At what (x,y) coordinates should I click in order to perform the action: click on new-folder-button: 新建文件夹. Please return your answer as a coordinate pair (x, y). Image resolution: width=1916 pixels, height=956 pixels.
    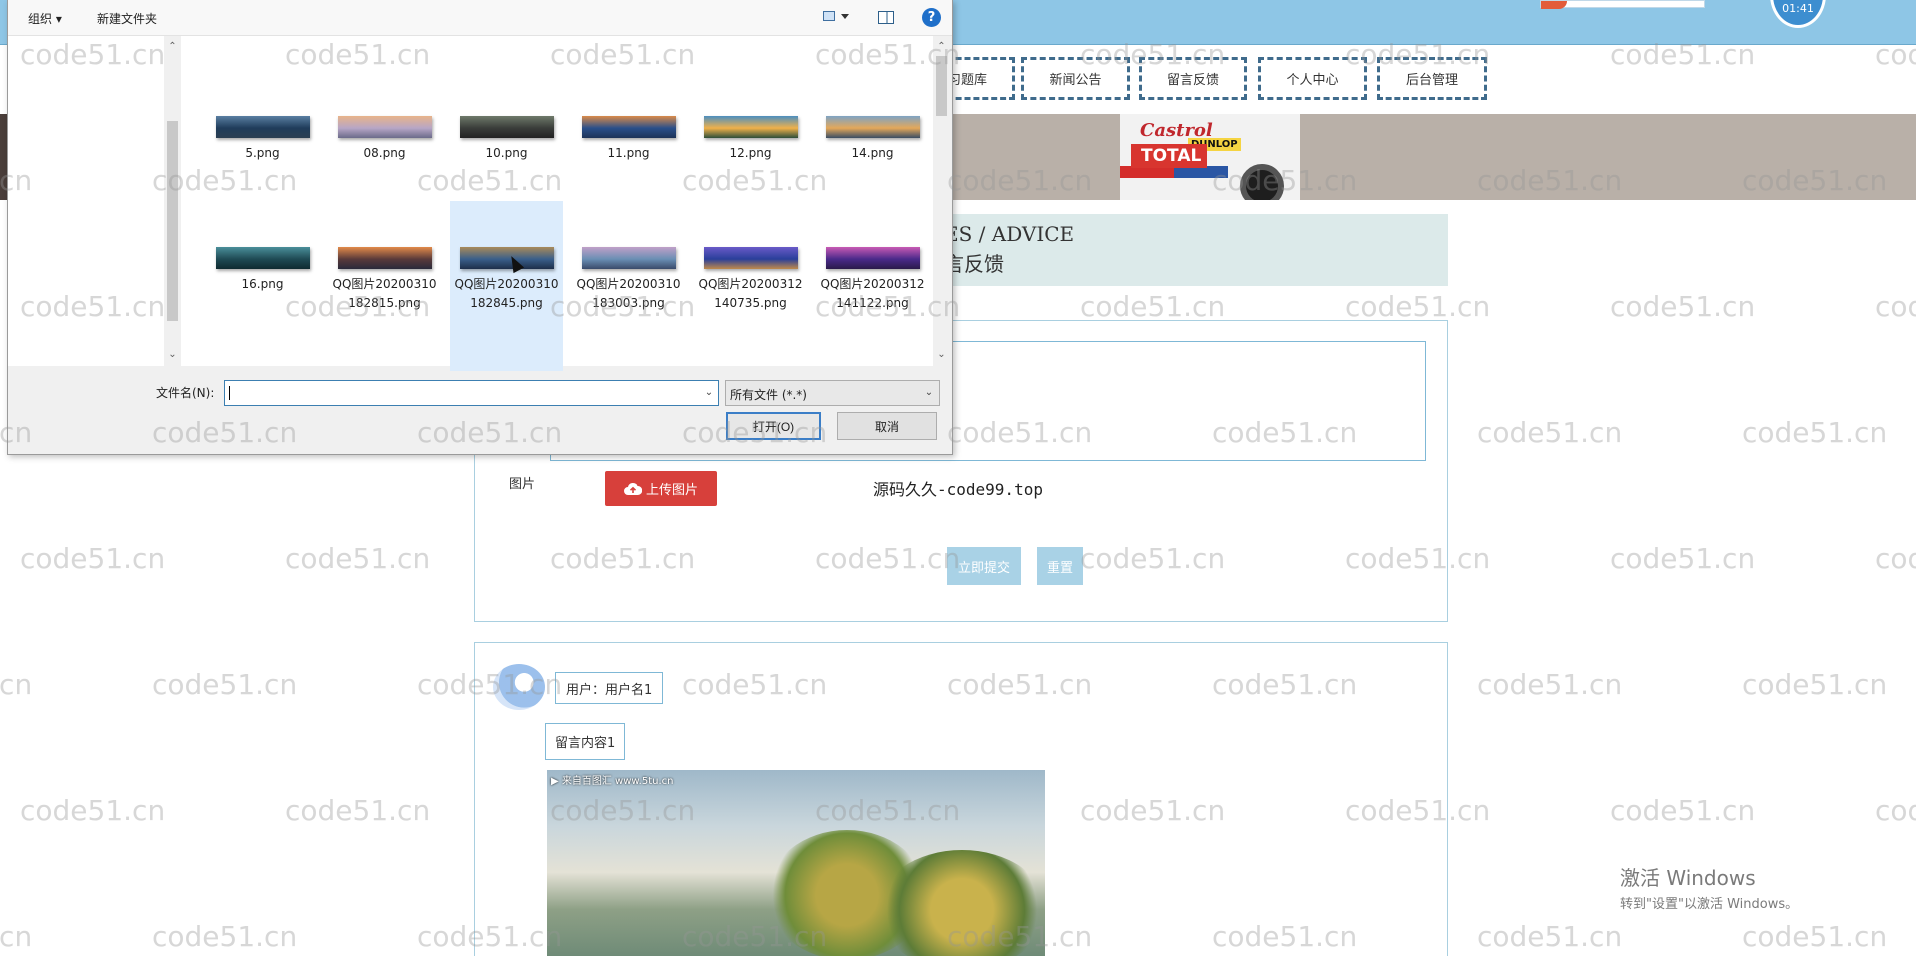
    Looking at the image, I should click on (127, 18).